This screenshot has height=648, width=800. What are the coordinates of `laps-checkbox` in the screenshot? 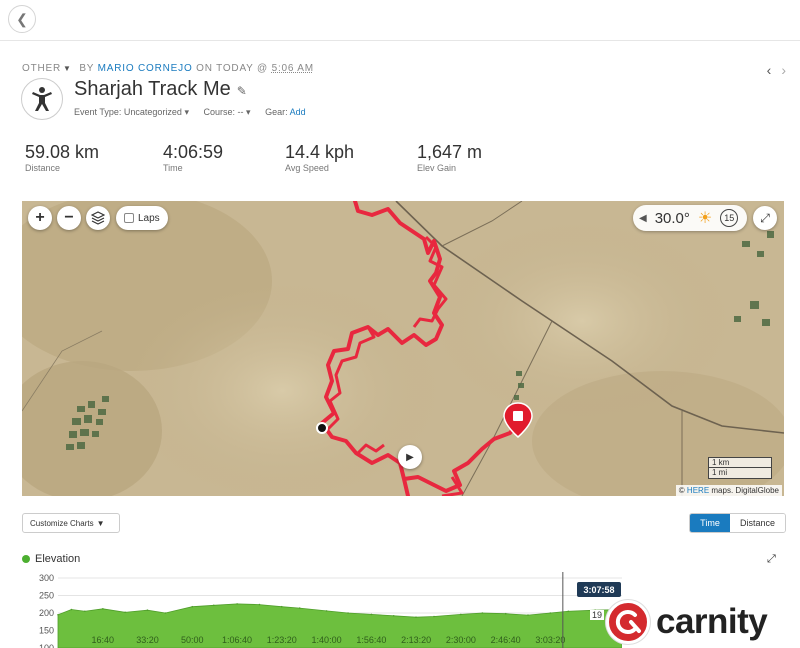 It's located at (129, 218).